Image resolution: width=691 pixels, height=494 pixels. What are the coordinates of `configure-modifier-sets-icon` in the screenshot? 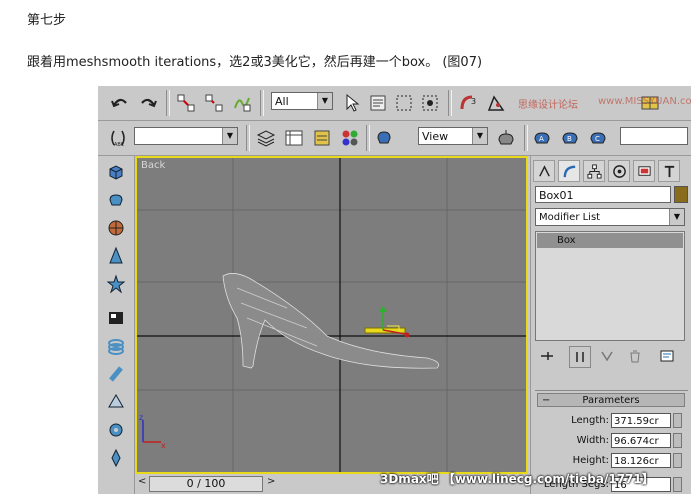 It's located at (667, 356).